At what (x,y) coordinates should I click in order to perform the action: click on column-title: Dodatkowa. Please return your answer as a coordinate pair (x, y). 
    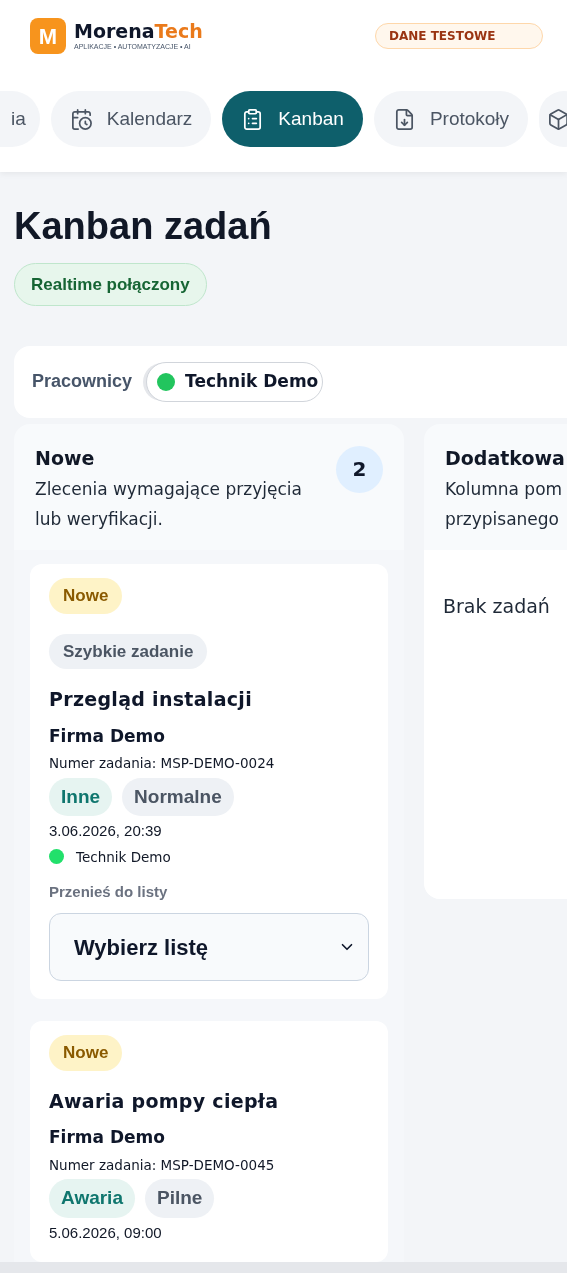
    Looking at the image, I should click on (505, 458).